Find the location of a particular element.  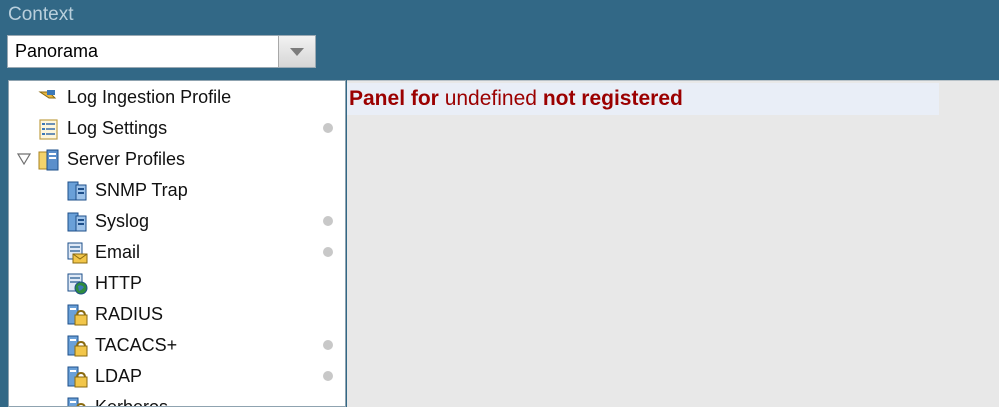

tree-item-snmp-trap: SNMP Trap is located at coordinates (177, 190).